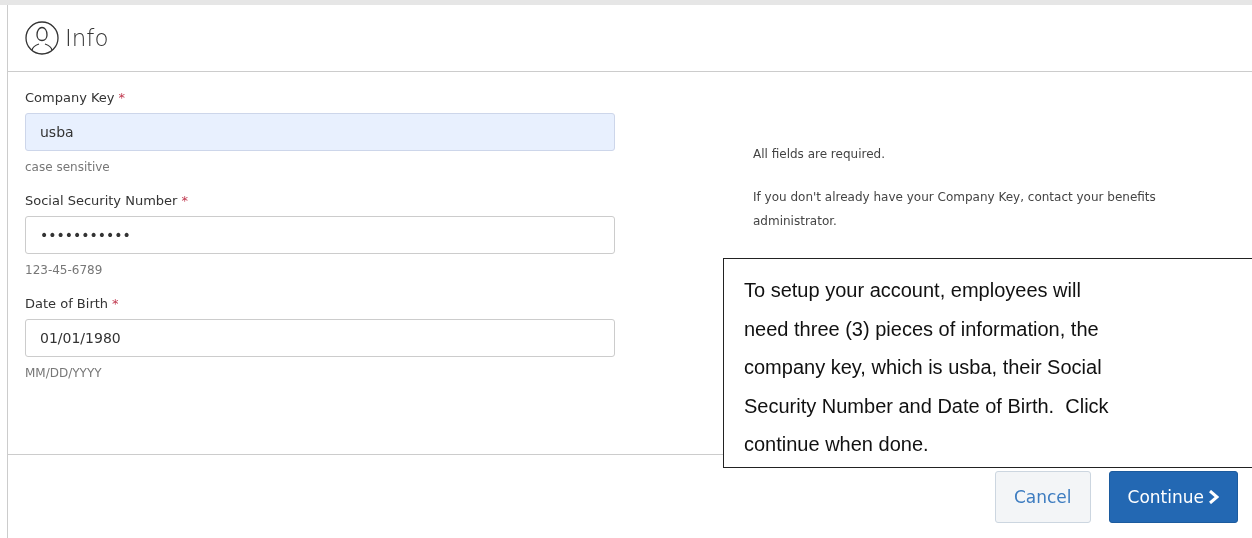 The height and width of the screenshot is (538, 1252). Describe the element at coordinates (101, 200) in the screenshot. I see `field-label: Social Security Number` at that location.